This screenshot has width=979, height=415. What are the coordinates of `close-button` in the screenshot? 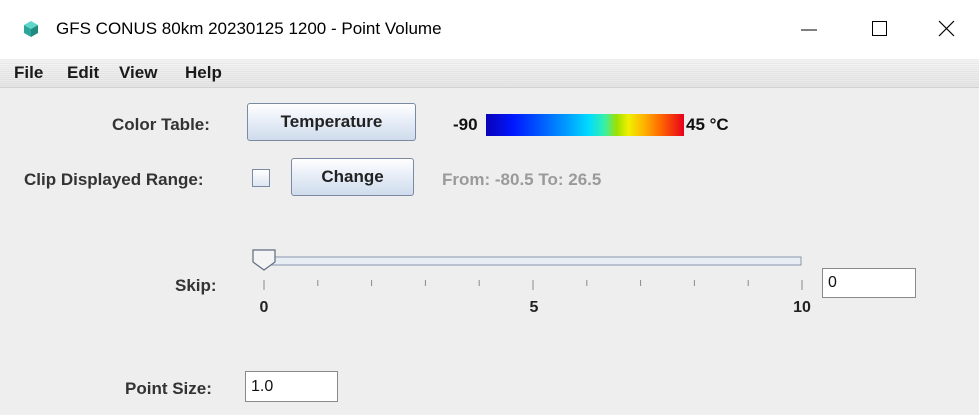 It's located at (947, 29).